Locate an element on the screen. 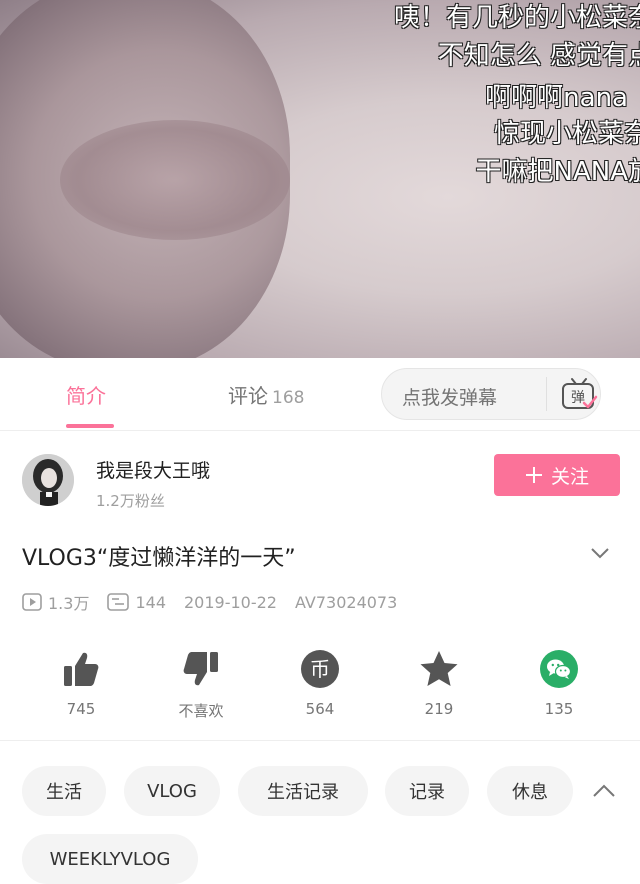  tab-intro-label: 简介 is located at coordinates (86, 396).